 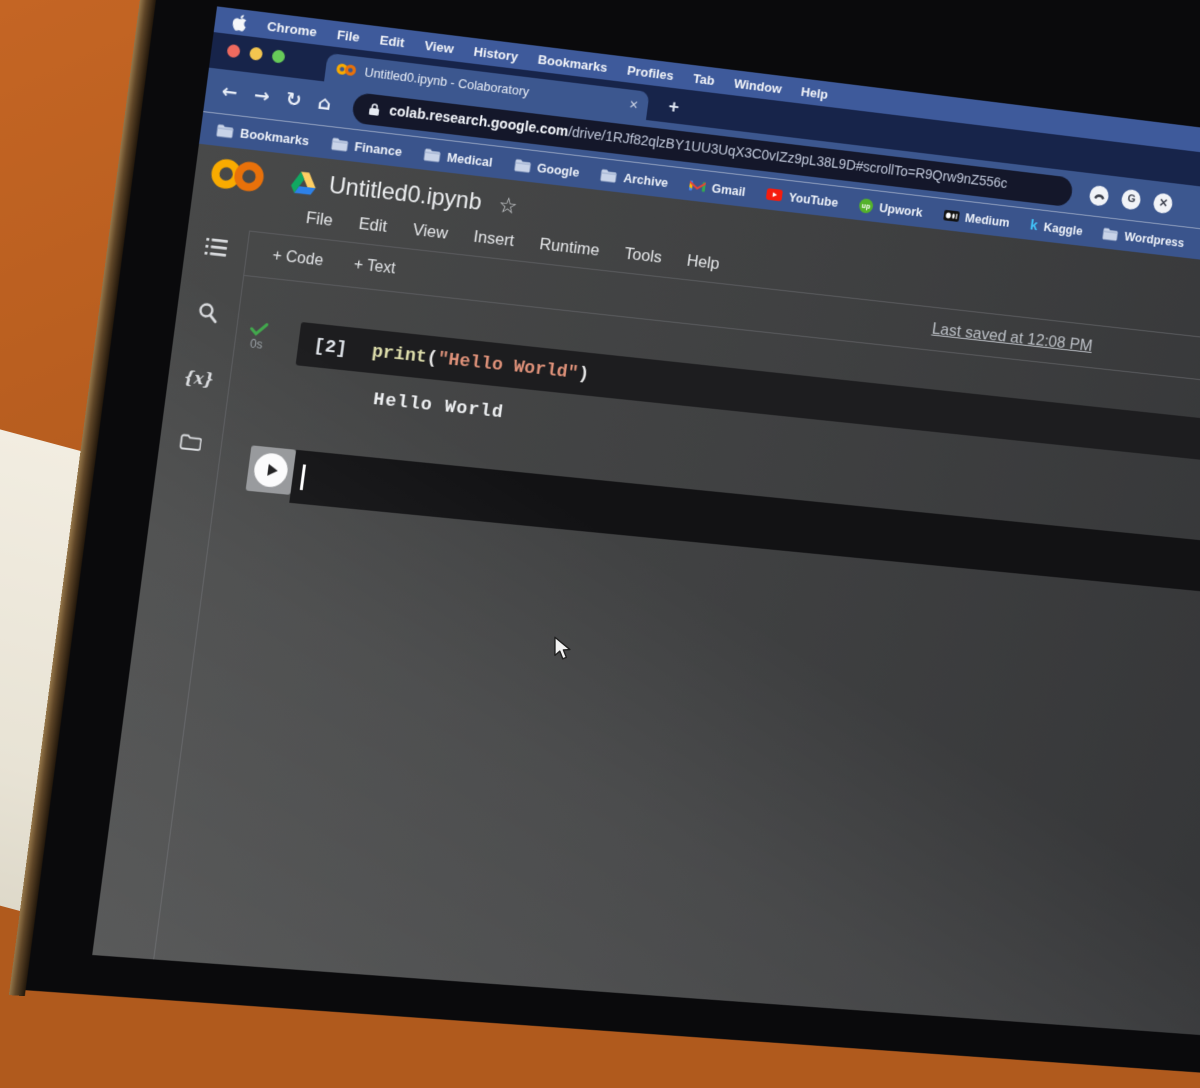 I want to click on back-icon: ←, so click(x=229, y=92).